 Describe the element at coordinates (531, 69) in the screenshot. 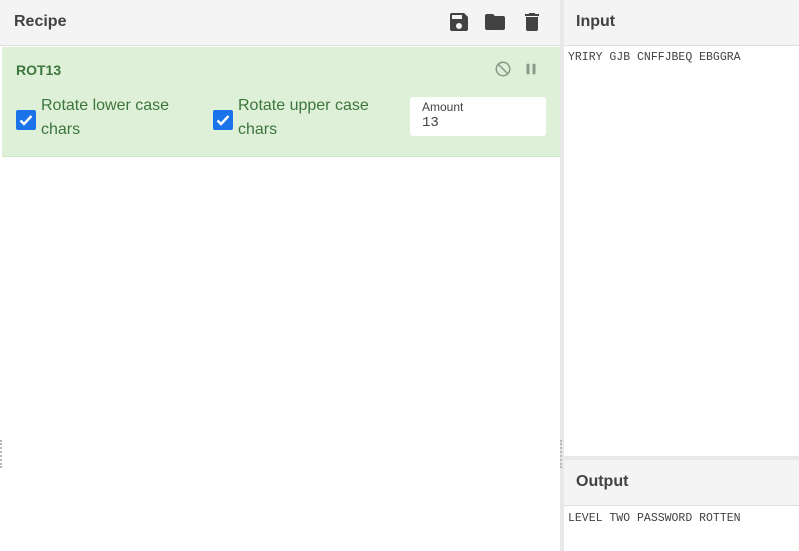

I see `pause-icon` at that location.